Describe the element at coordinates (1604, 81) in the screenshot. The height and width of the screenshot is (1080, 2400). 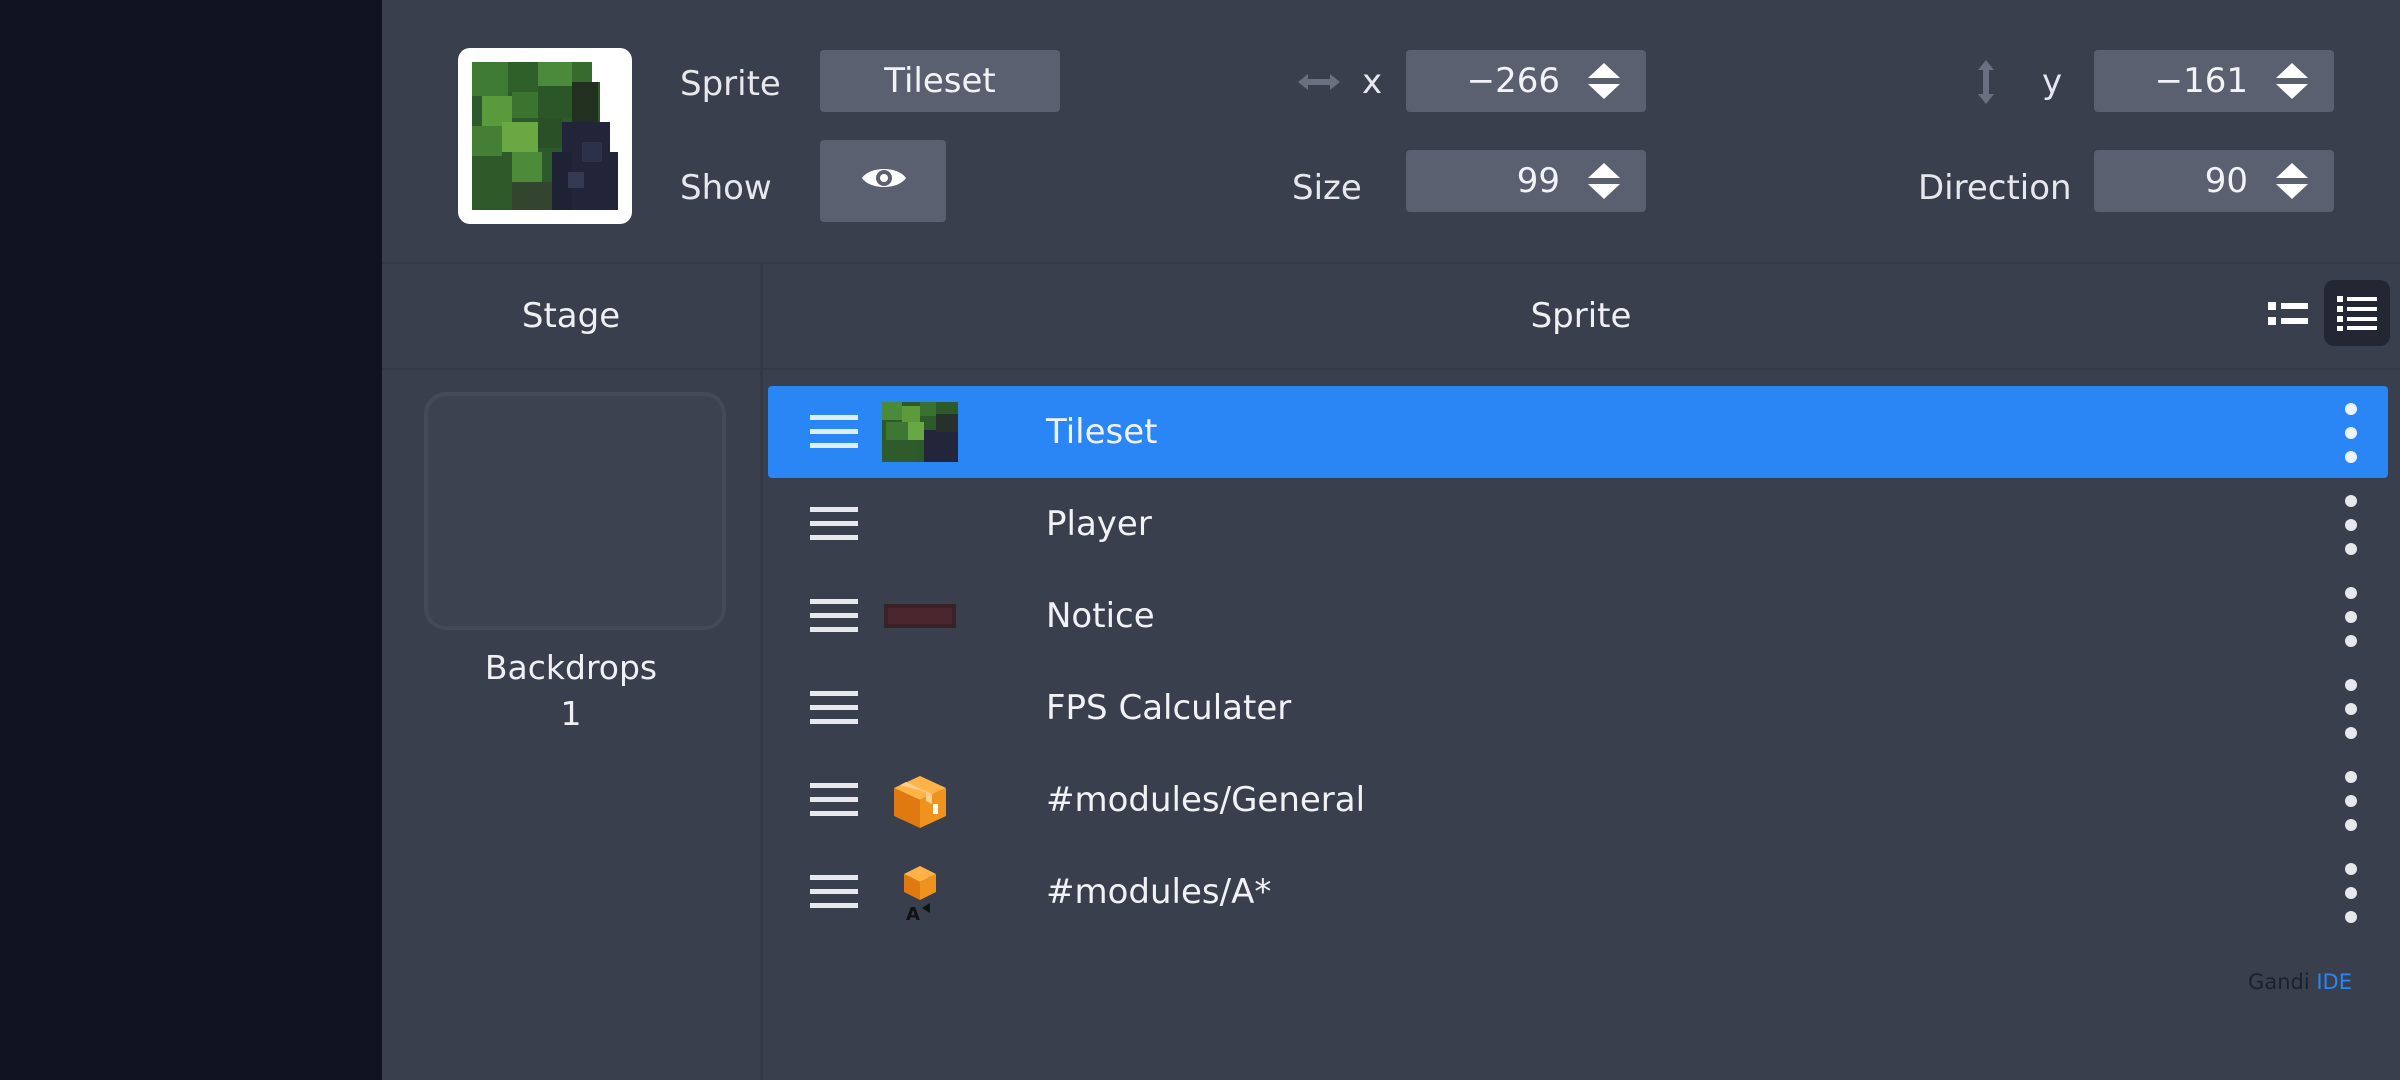
I see `x-spinner-icon` at that location.